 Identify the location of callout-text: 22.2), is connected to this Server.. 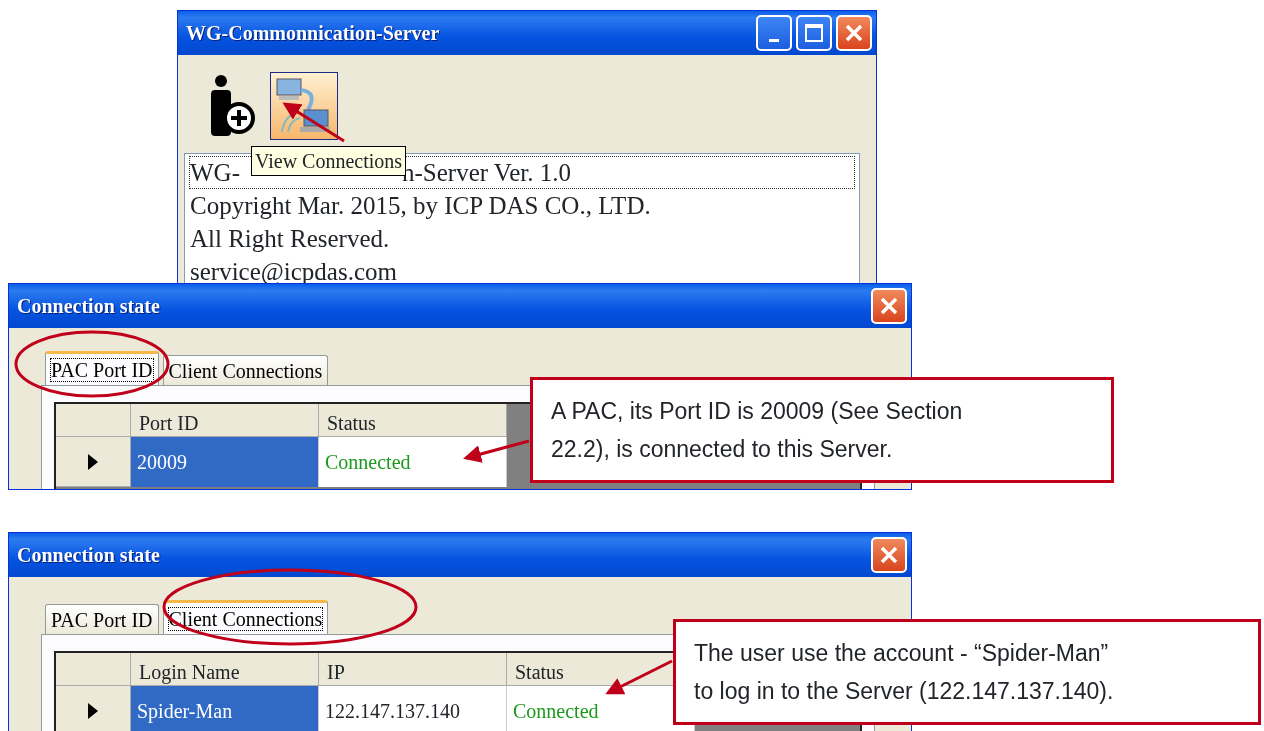
(722, 449).